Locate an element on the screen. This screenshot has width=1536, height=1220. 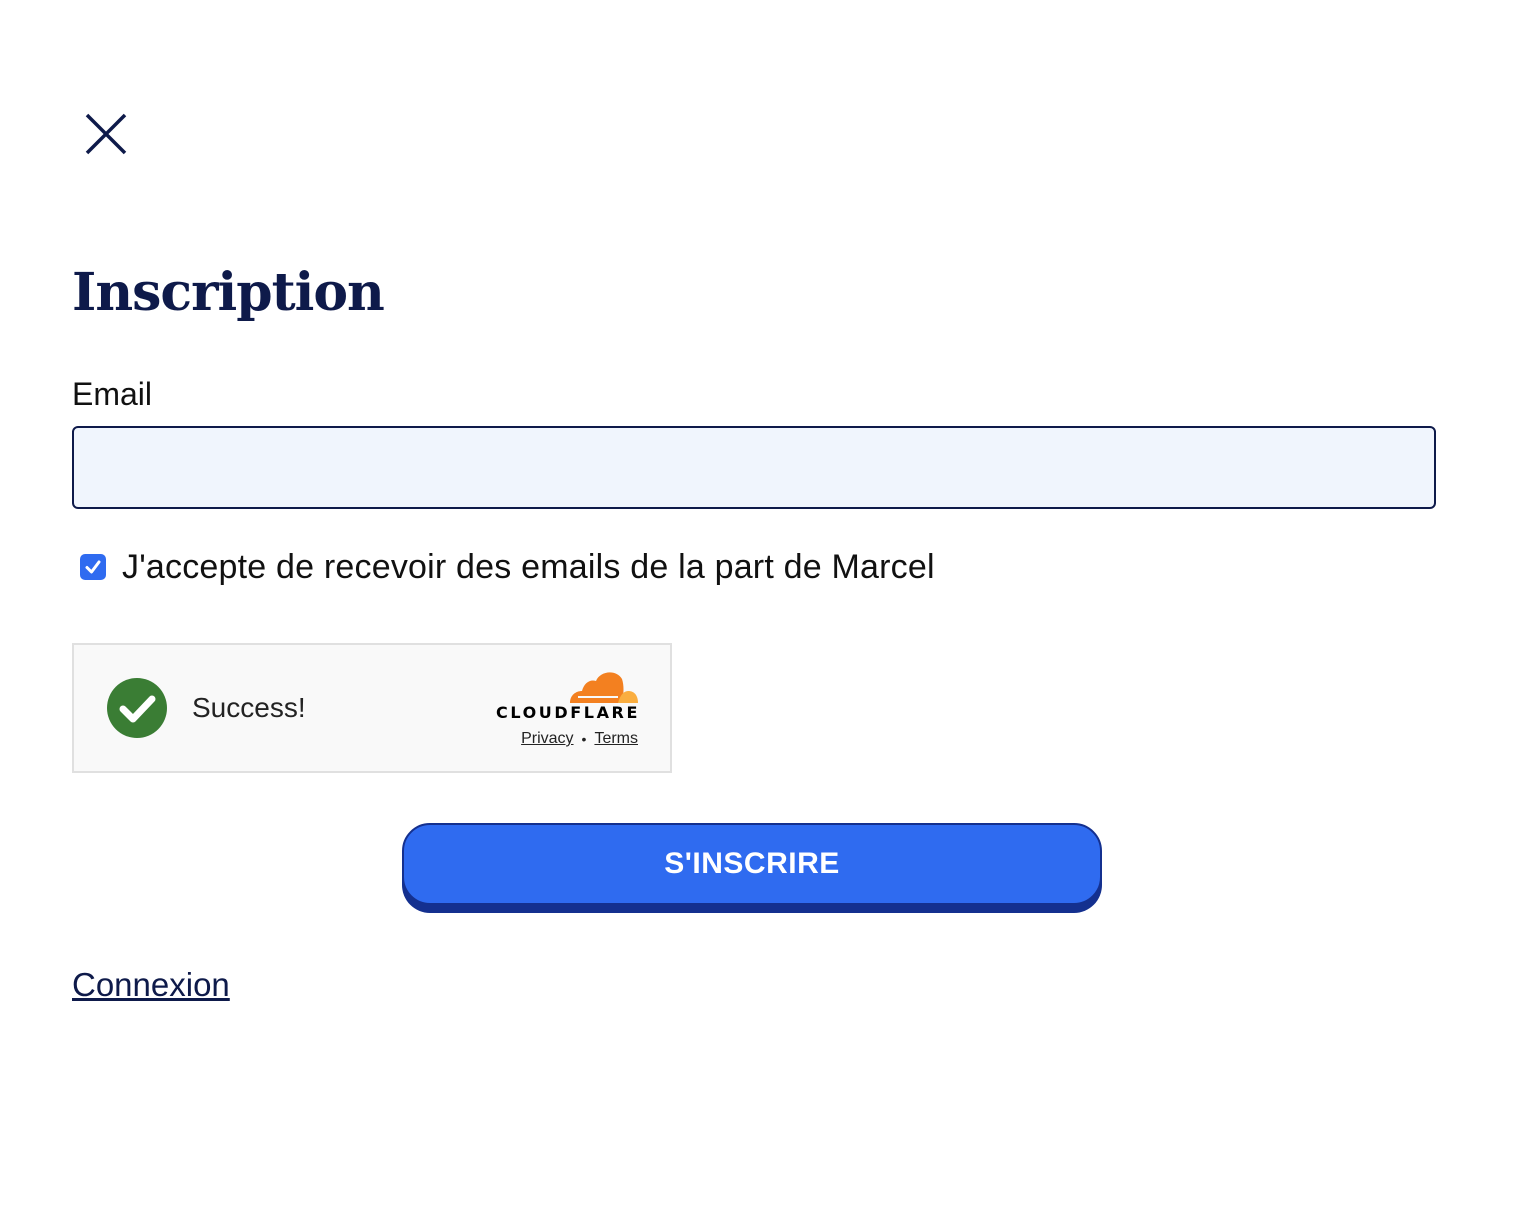
page-title: Inscription is located at coordinates (228, 292).